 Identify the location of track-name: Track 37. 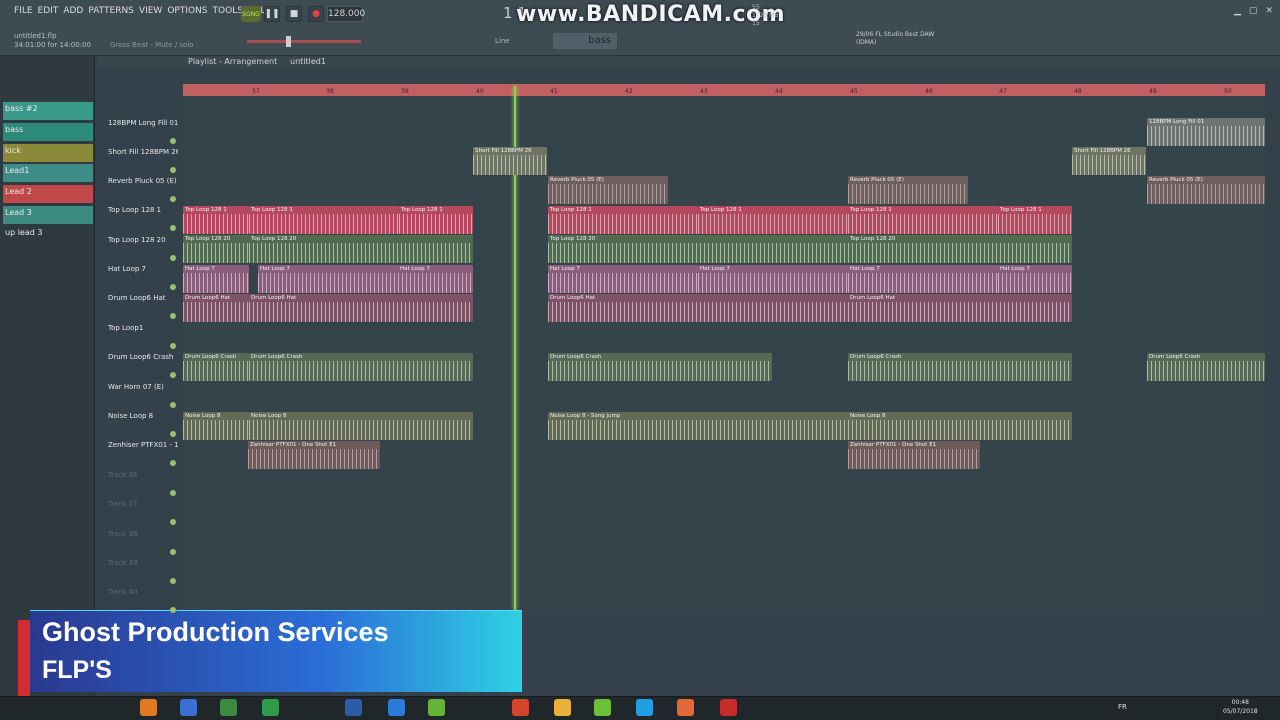
(143, 504).